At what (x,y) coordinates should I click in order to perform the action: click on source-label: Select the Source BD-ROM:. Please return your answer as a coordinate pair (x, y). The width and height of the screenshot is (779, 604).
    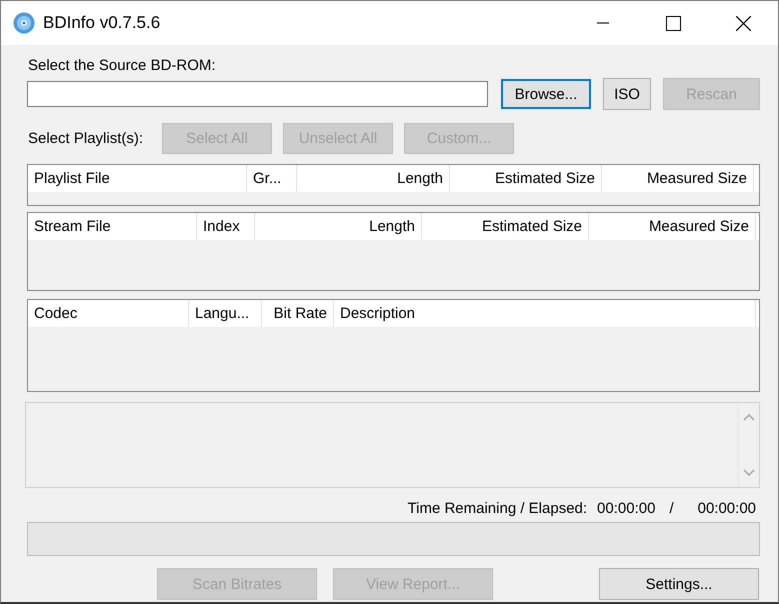
    Looking at the image, I should click on (122, 65).